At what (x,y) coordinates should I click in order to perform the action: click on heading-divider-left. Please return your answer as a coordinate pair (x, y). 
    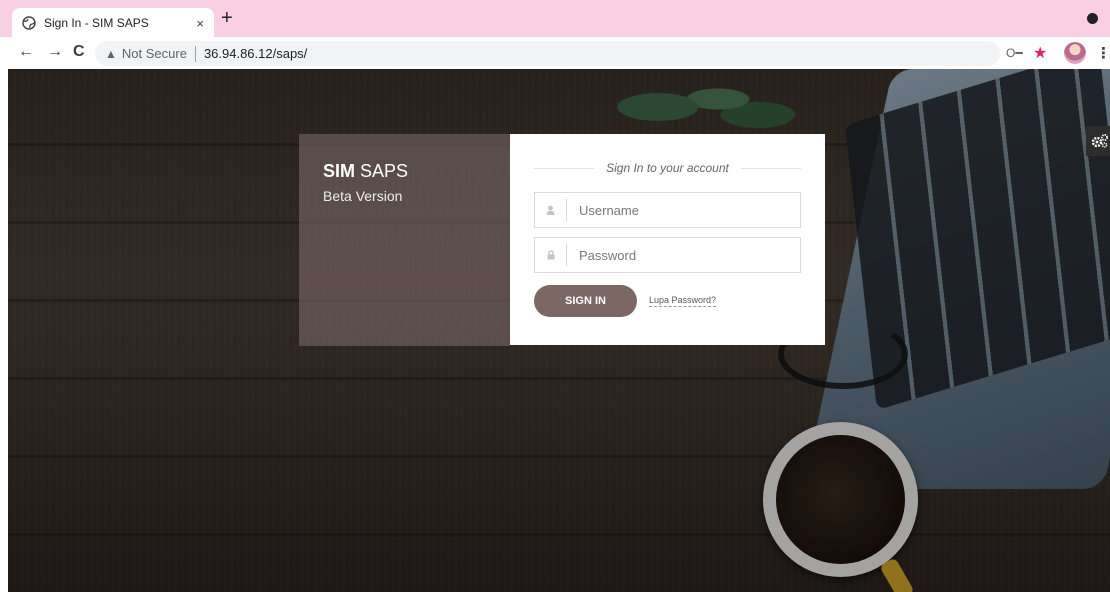
    Looking at the image, I should click on (564, 168).